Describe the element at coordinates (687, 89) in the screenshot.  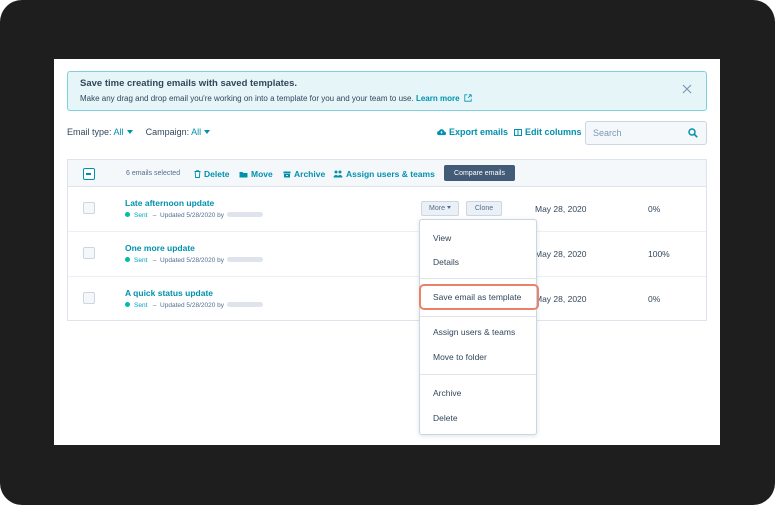
I see `close-icon` at that location.